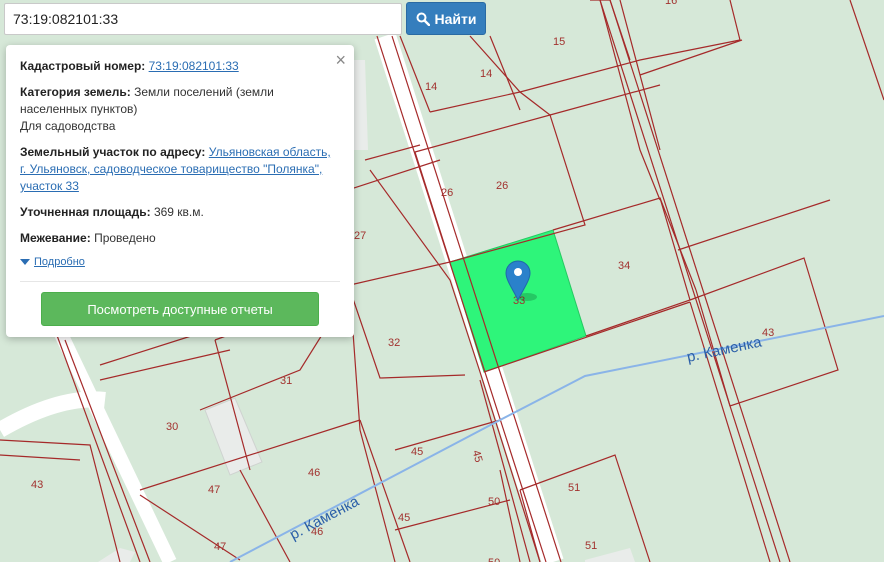 The width and height of the screenshot is (884, 562). I want to click on survey-value: Проведено, so click(125, 238).